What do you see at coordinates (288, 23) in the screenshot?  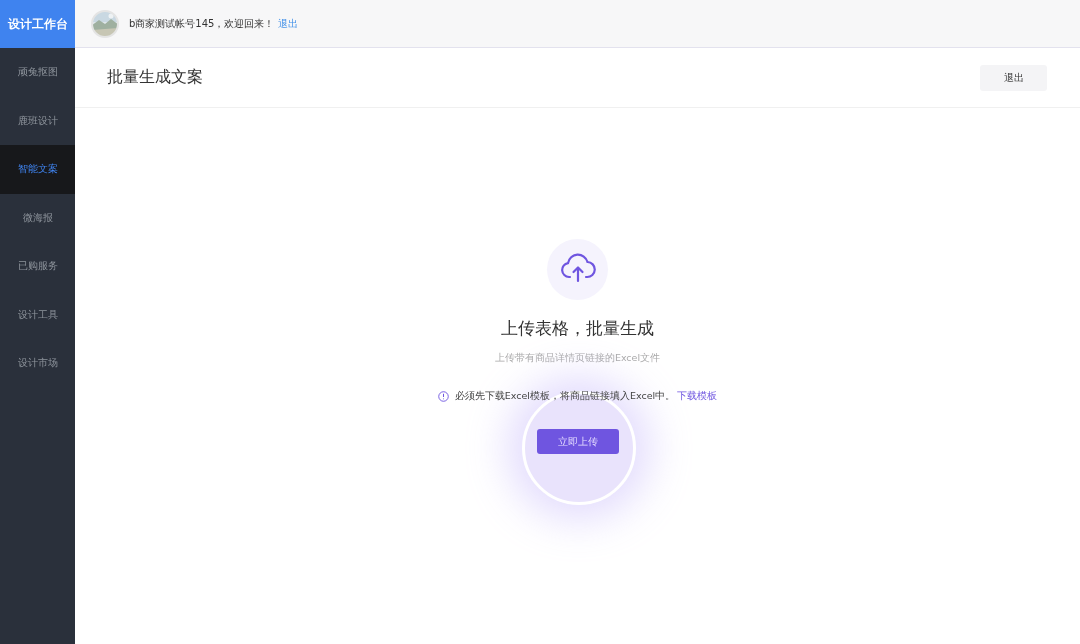 I see `logout-link: 退出` at bounding box center [288, 23].